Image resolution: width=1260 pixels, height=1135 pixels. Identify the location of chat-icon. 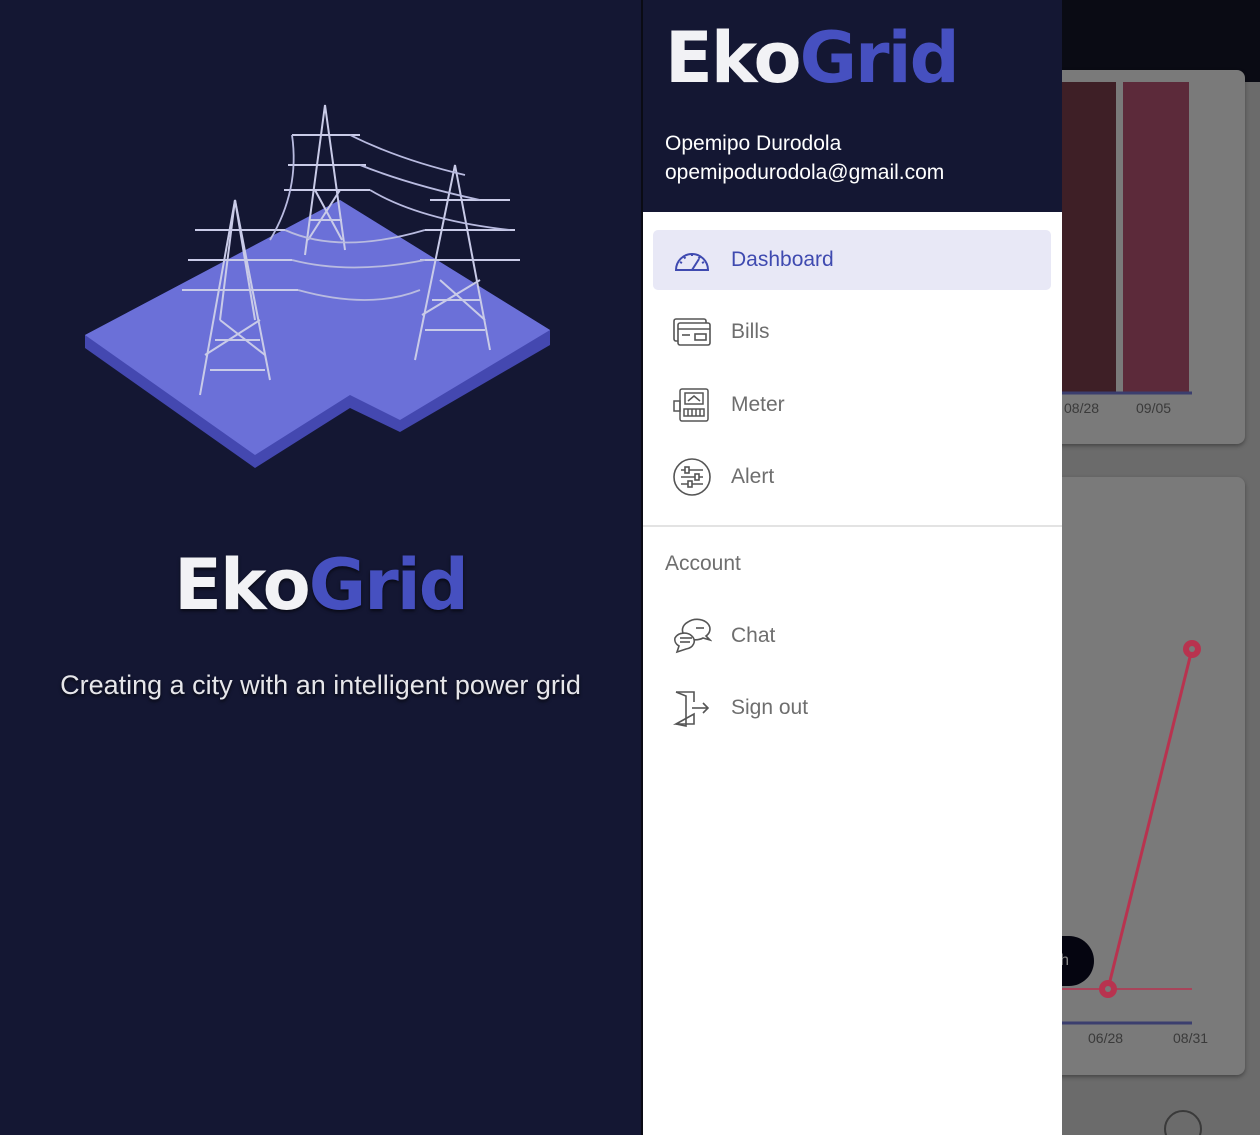
(692, 636).